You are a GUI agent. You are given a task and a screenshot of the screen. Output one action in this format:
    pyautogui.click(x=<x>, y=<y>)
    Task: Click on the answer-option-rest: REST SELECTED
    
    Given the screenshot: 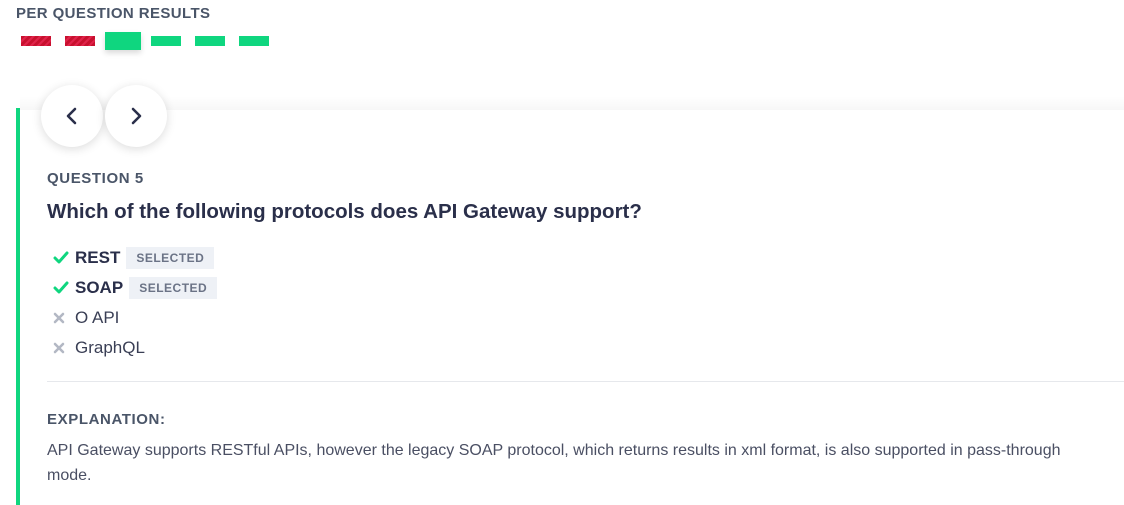 What is the action you would take?
    pyautogui.click(x=135, y=258)
    